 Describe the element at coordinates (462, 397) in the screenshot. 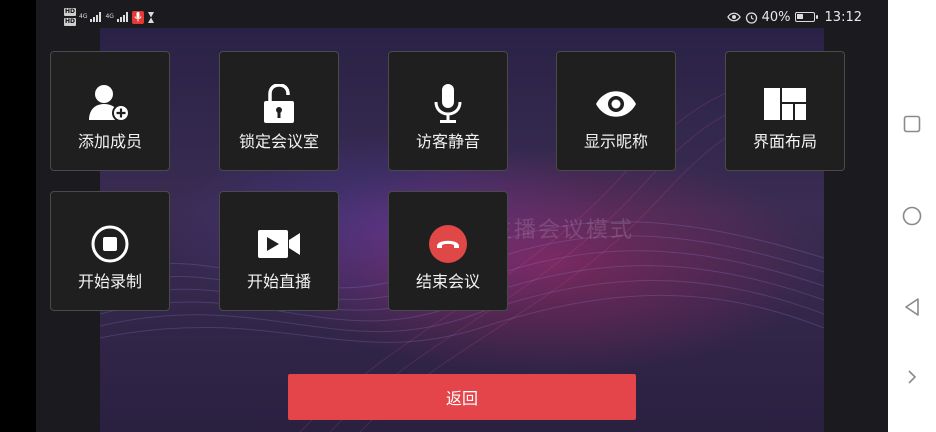

I see `back-button: 返回` at that location.